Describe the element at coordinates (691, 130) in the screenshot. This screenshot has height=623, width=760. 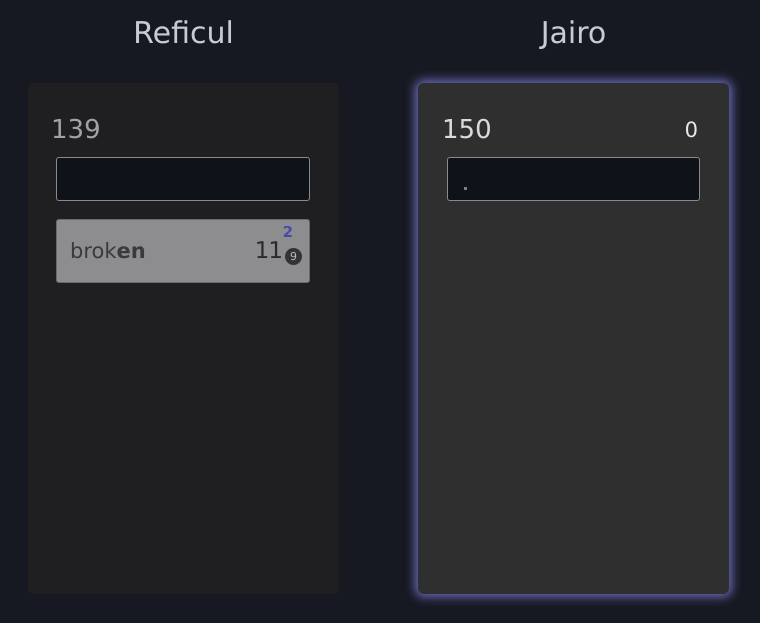
I see `round-score: 0` at that location.